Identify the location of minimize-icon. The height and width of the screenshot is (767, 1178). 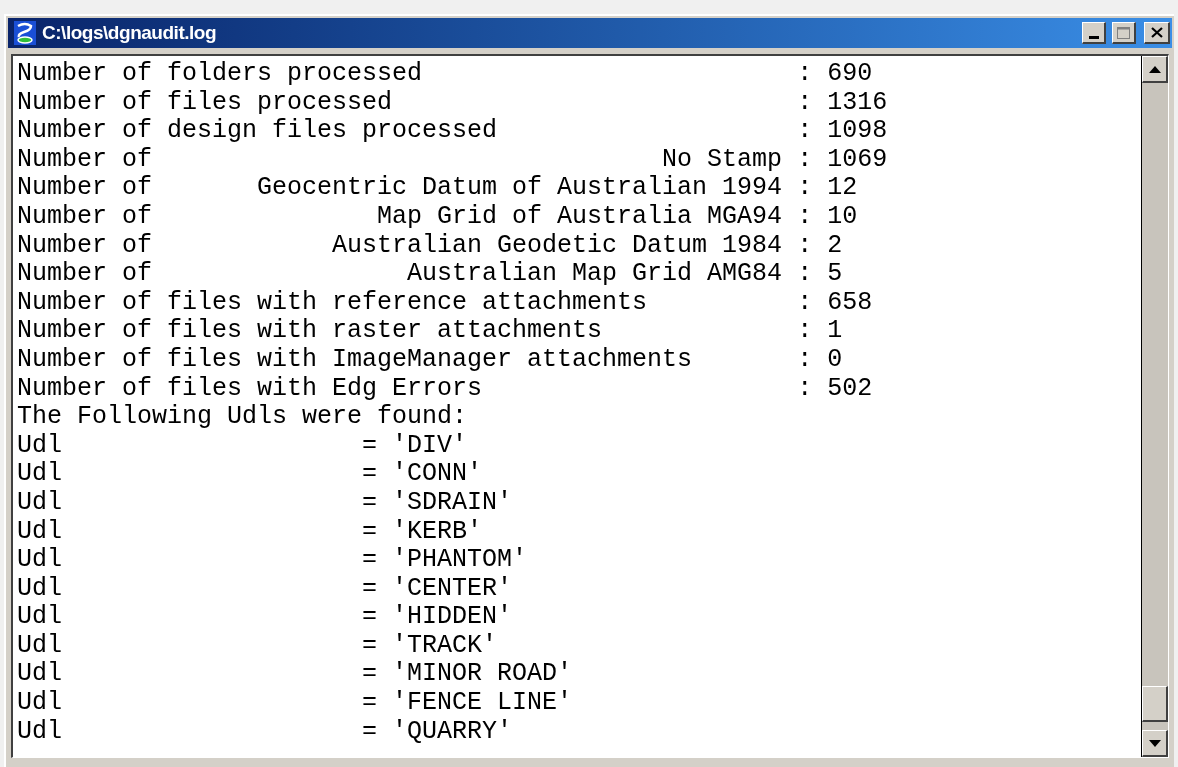
(1093, 37).